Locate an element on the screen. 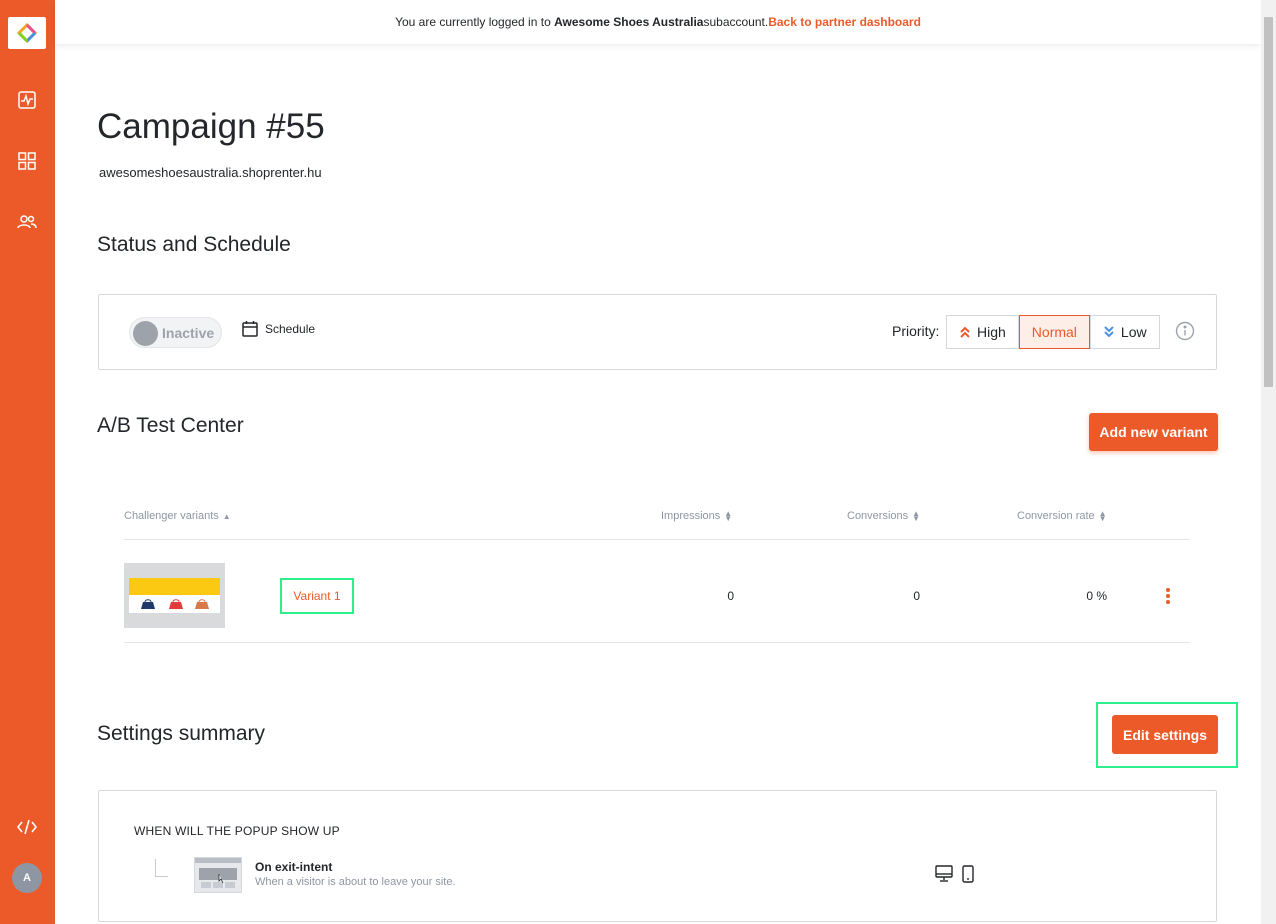 The height and width of the screenshot is (924, 1276). tree-connector is located at coordinates (161, 868).